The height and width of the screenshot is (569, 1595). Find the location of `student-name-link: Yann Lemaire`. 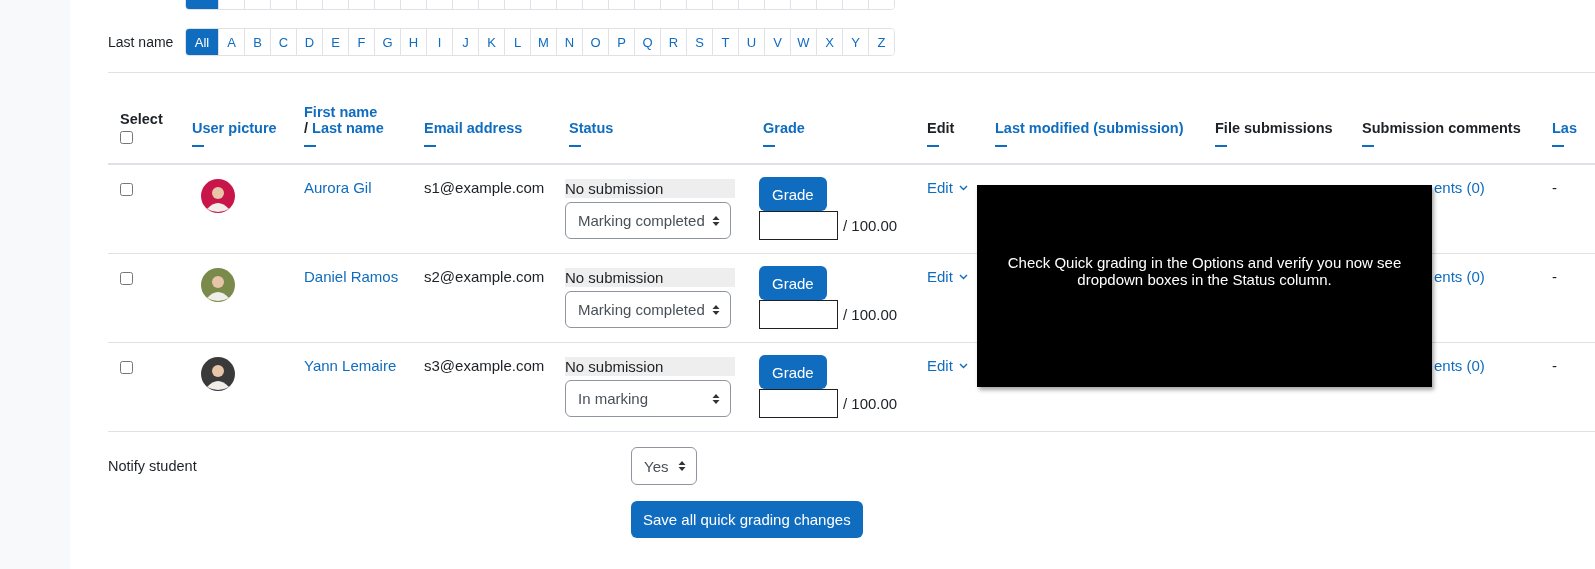

student-name-link: Yann Lemaire is located at coordinates (350, 365).